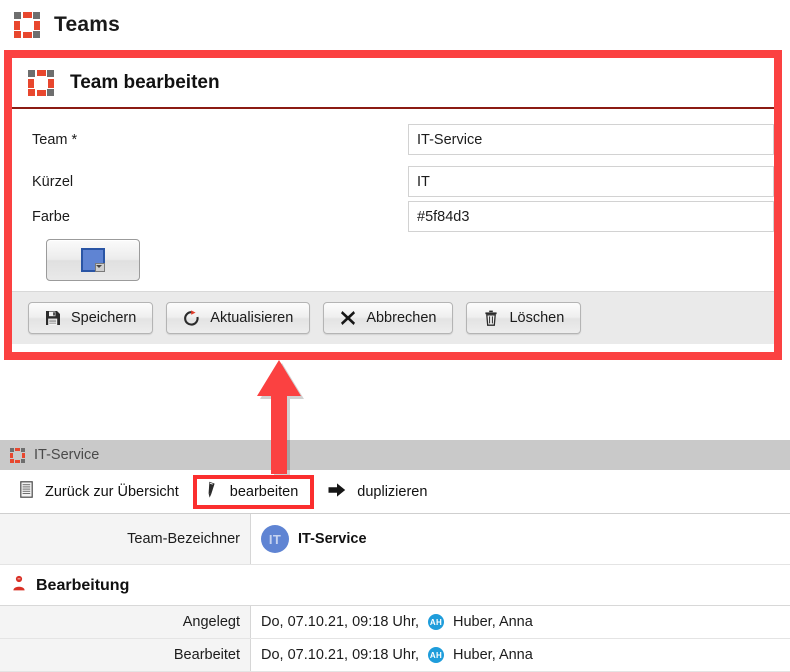 This screenshot has width=790, height=672. I want to click on edit-action: bearbeiten, so click(254, 492).